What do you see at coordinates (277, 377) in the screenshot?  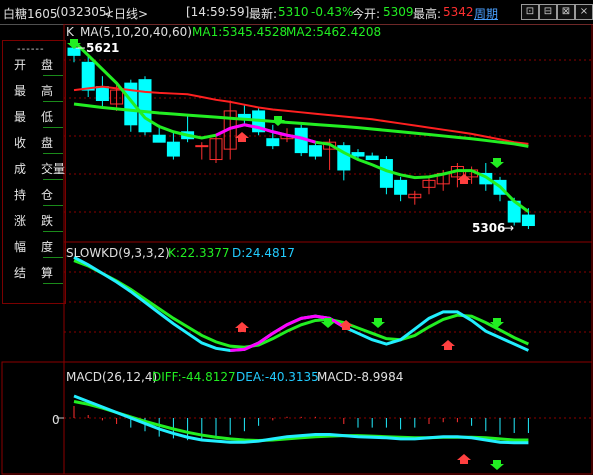 I see `macd-dea-text: DEA:-40.3135` at bounding box center [277, 377].